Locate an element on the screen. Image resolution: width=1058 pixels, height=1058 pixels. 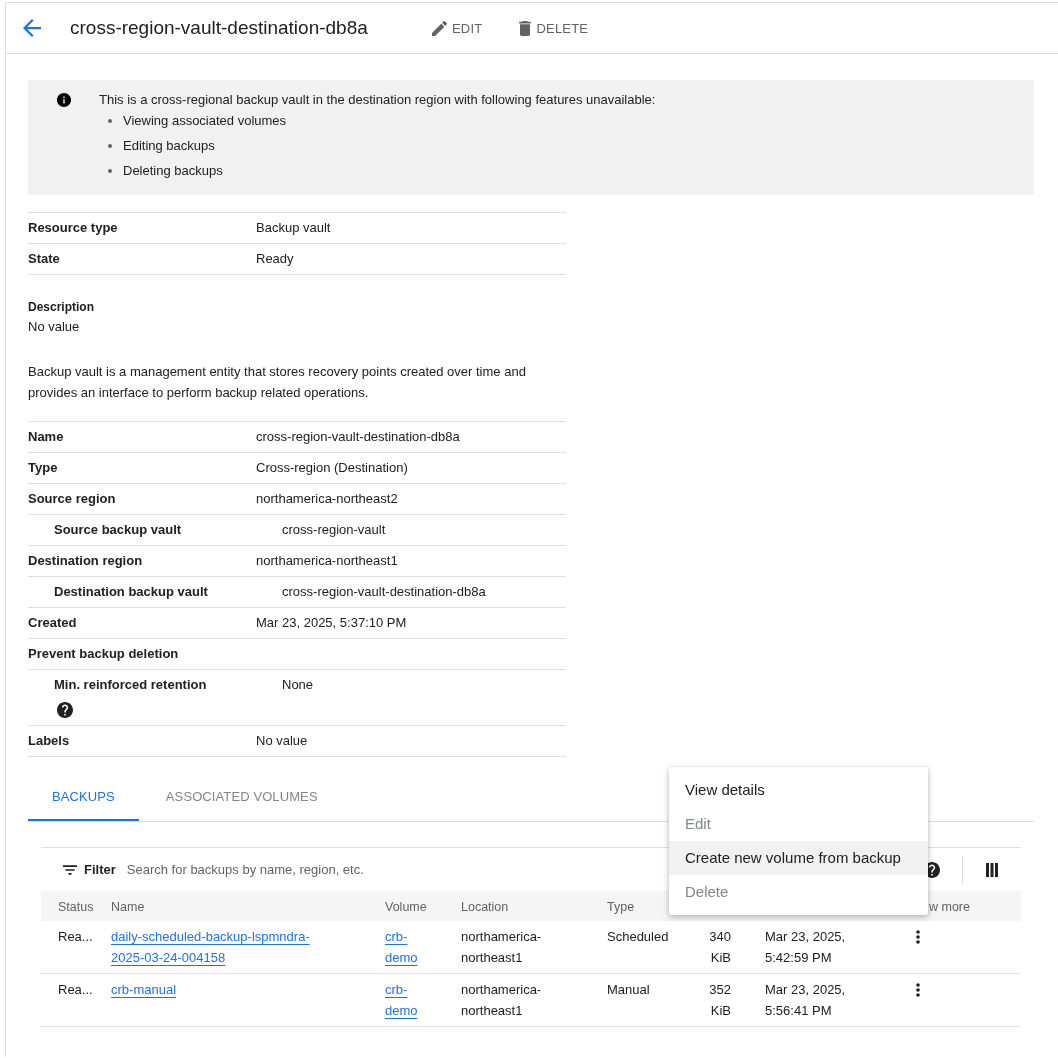
help-icon is located at coordinates (65, 710).